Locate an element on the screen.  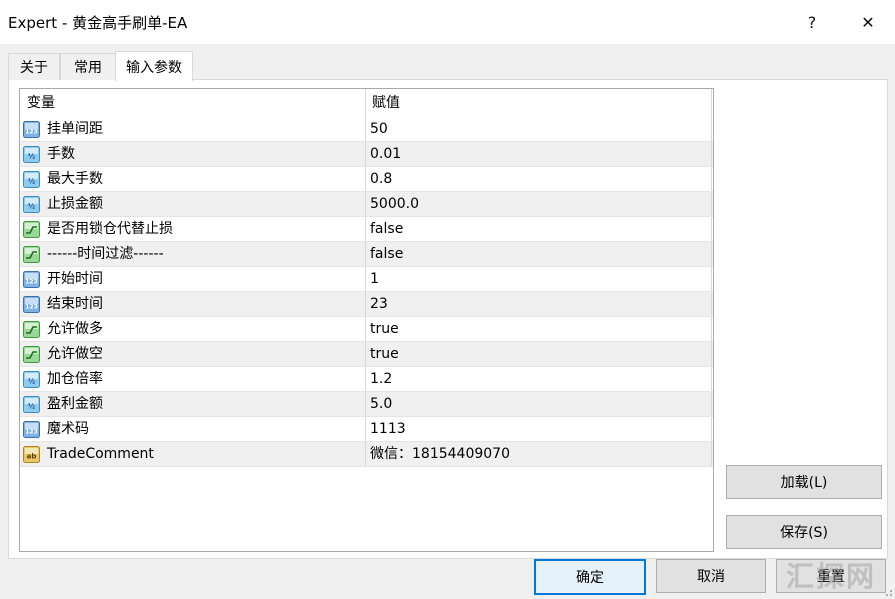
grid-header: 变量 赋值 is located at coordinates (366, 103).